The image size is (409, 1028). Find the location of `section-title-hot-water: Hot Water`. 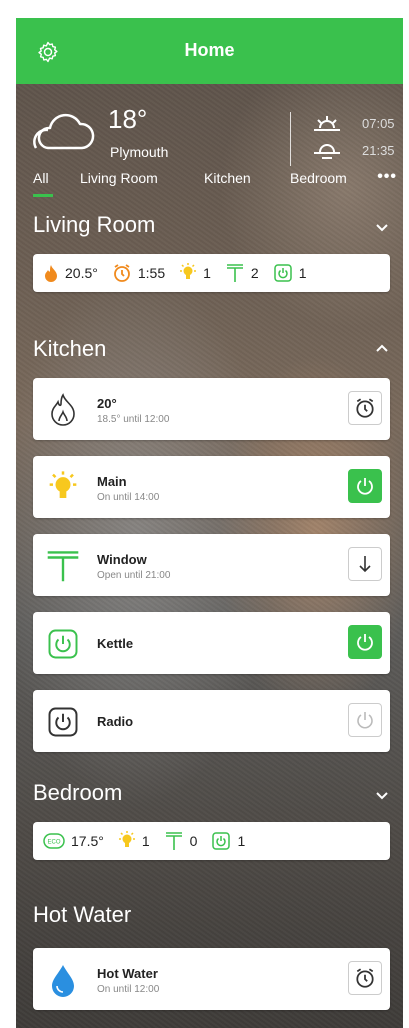

section-title-hot-water: Hot Water is located at coordinates (82, 914).